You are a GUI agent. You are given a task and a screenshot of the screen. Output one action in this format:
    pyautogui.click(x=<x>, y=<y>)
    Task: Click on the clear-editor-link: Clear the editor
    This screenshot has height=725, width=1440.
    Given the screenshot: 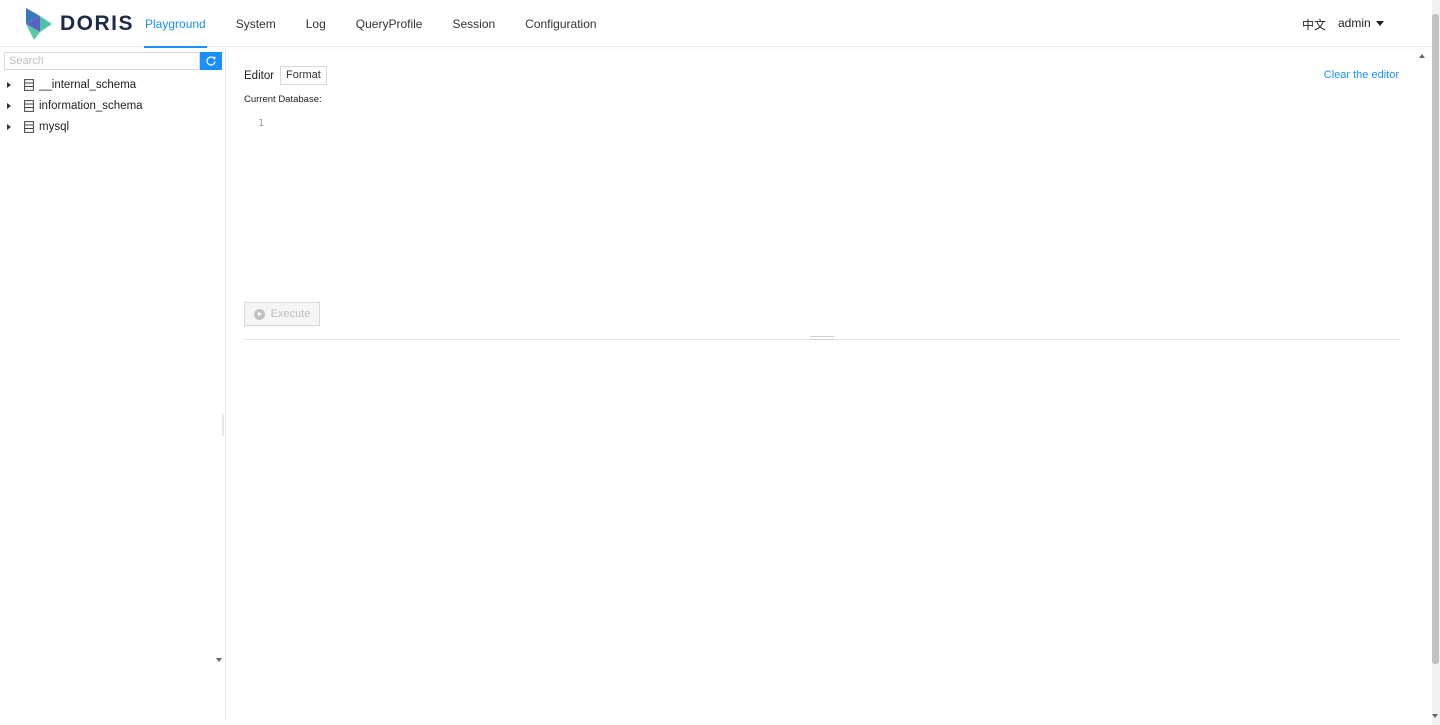 What is the action you would take?
    pyautogui.click(x=1361, y=75)
    